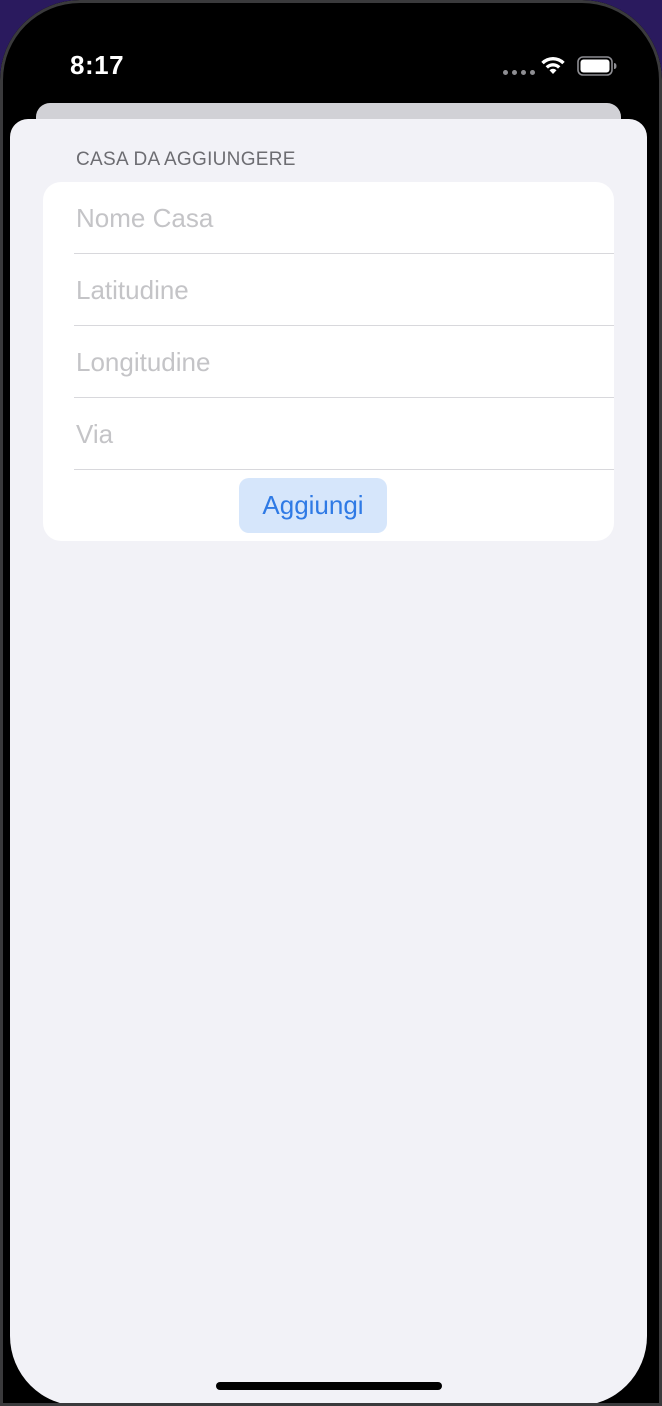 The width and height of the screenshot is (662, 1406). Describe the element at coordinates (553, 65) in the screenshot. I see `wifi-icon` at that location.